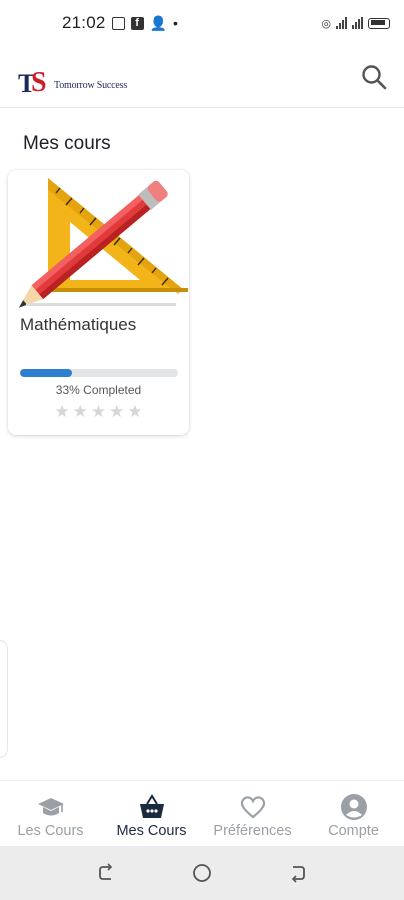  I want to click on app-bar: T S Tomorrow Success, so click(202, 77).